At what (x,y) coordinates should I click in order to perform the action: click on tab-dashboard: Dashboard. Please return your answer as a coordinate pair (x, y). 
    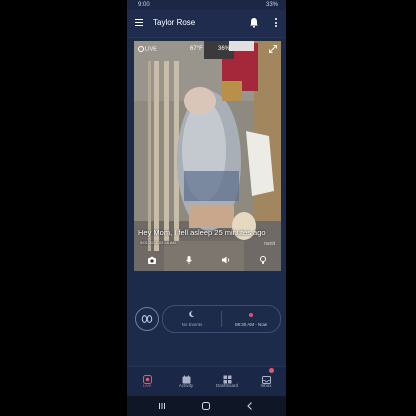
    Looking at the image, I should click on (227, 379).